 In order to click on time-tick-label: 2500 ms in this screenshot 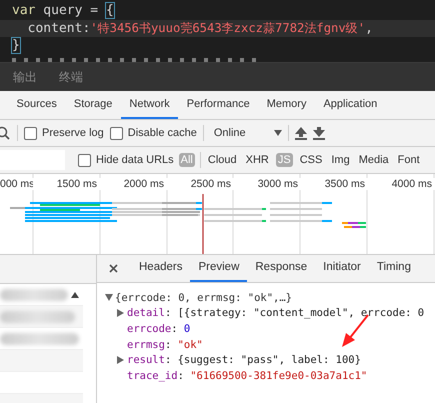, I will do `click(200, 184)`.